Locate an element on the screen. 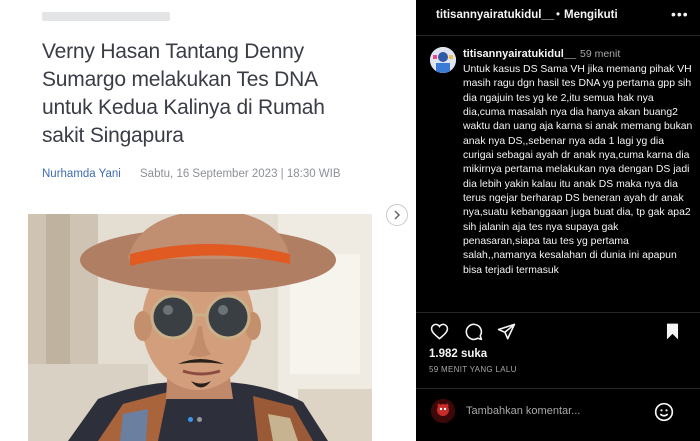  current-user-avatar is located at coordinates (443, 411).